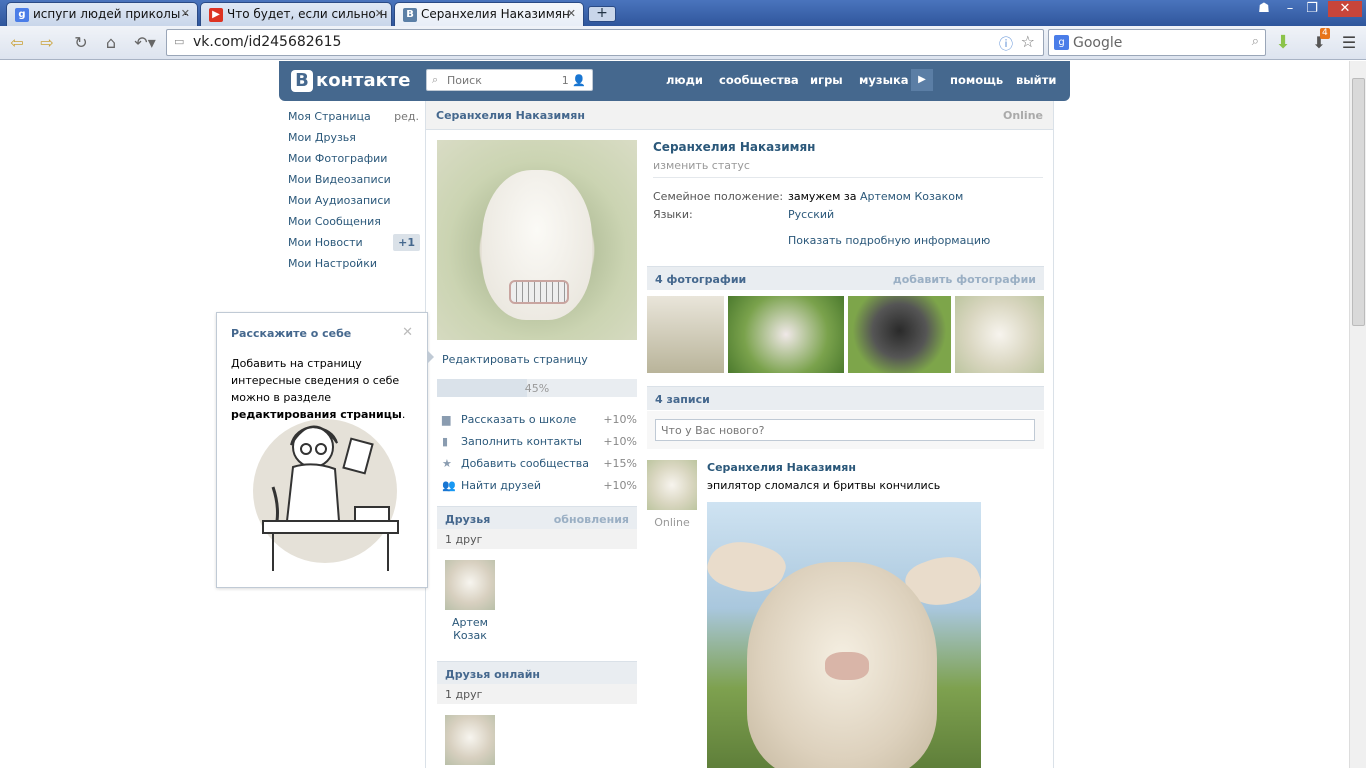  I want to click on illustration-icon, so click(326, 495).